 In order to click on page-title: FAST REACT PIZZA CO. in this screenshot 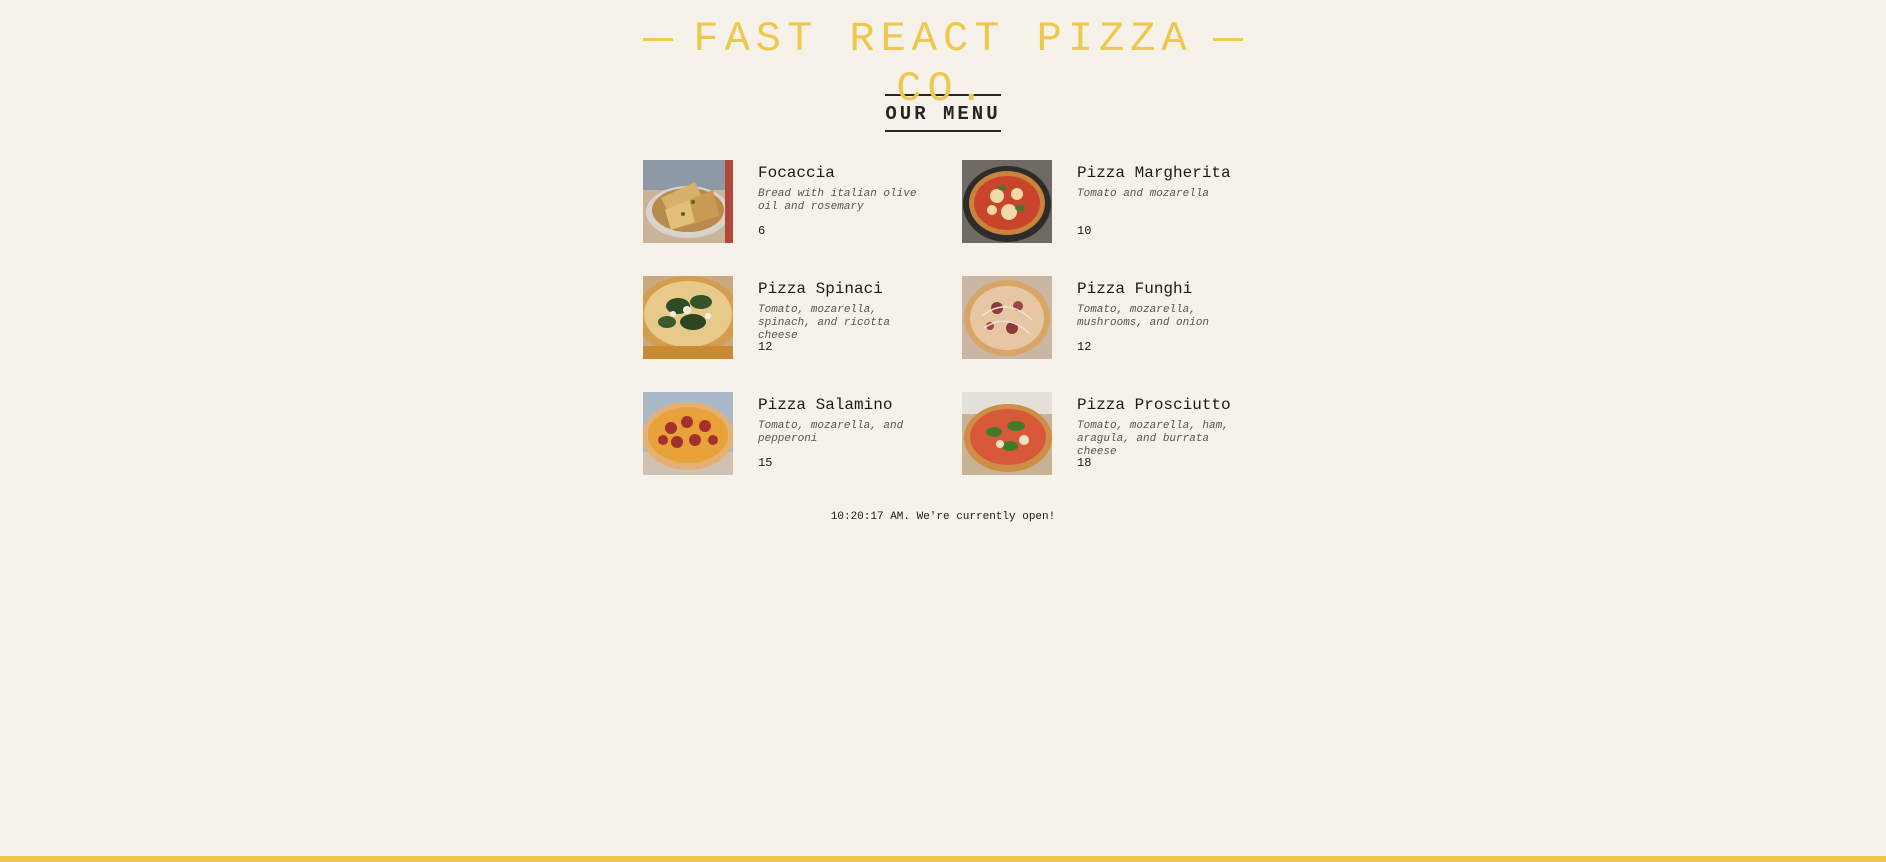, I will do `click(943, 64)`.